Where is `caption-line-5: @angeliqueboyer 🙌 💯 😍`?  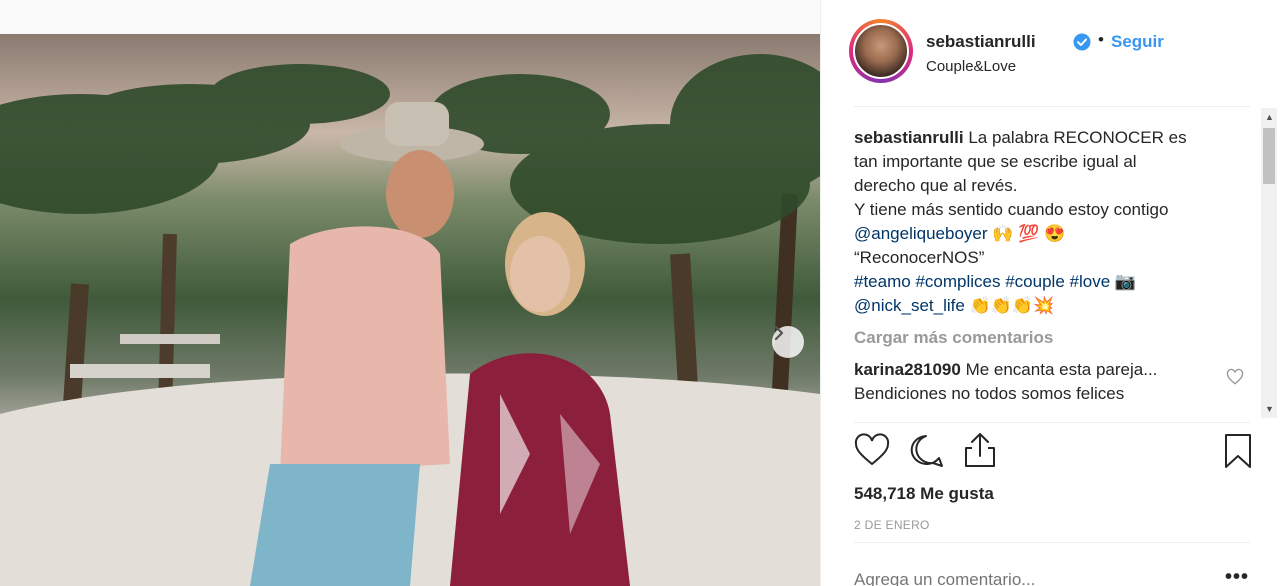 caption-line-5: @angeliqueboyer 🙌 💯 😍 is located at coordinates (1049, 234).